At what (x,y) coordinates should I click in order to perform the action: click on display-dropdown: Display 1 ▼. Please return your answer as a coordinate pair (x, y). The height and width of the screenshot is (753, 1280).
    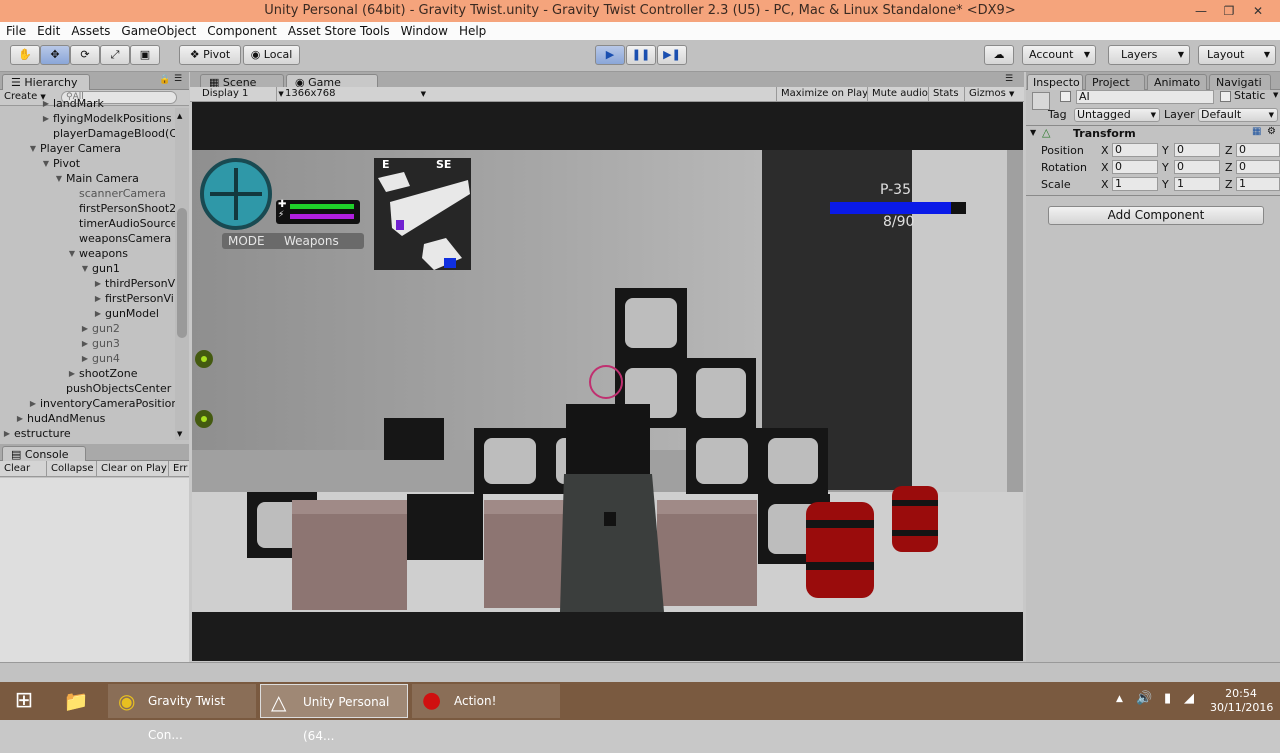
    Looking at the image, I should click on (243, 94).